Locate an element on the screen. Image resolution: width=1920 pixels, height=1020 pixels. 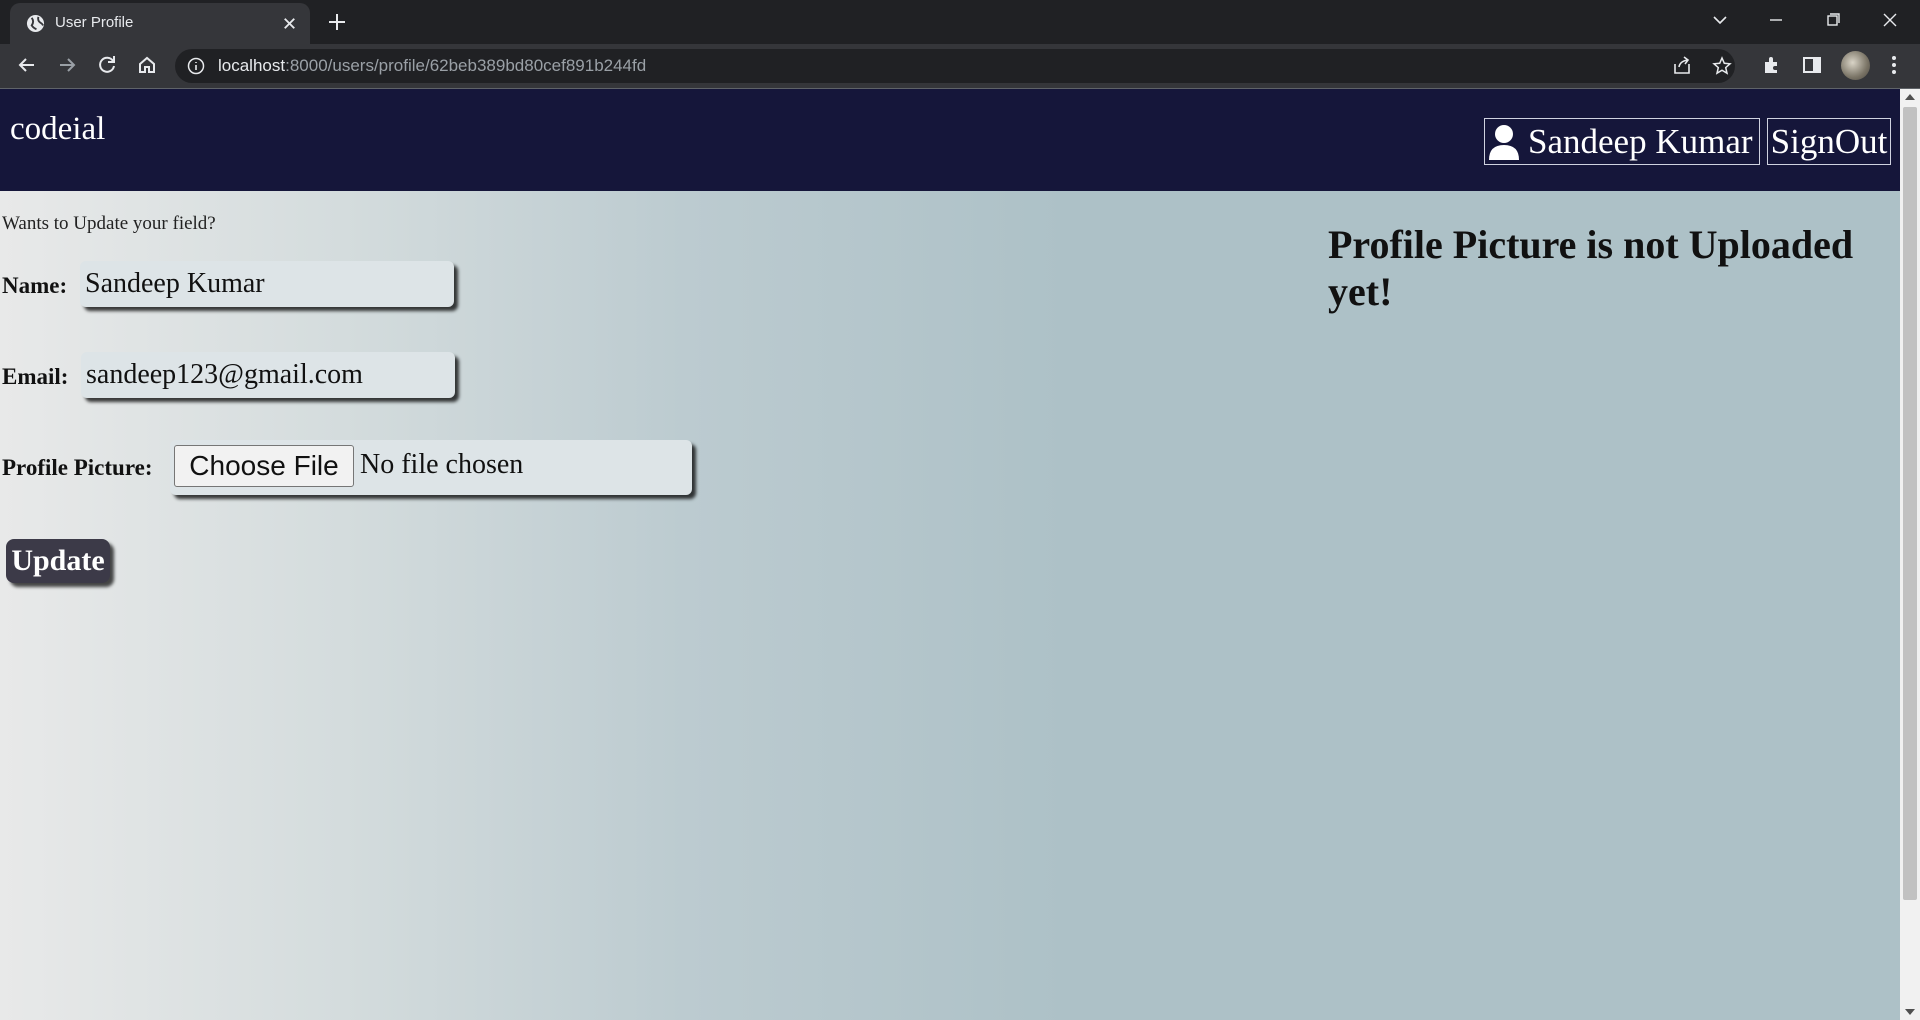
signout-link: SignOut is located at coordinates (1829, 141).